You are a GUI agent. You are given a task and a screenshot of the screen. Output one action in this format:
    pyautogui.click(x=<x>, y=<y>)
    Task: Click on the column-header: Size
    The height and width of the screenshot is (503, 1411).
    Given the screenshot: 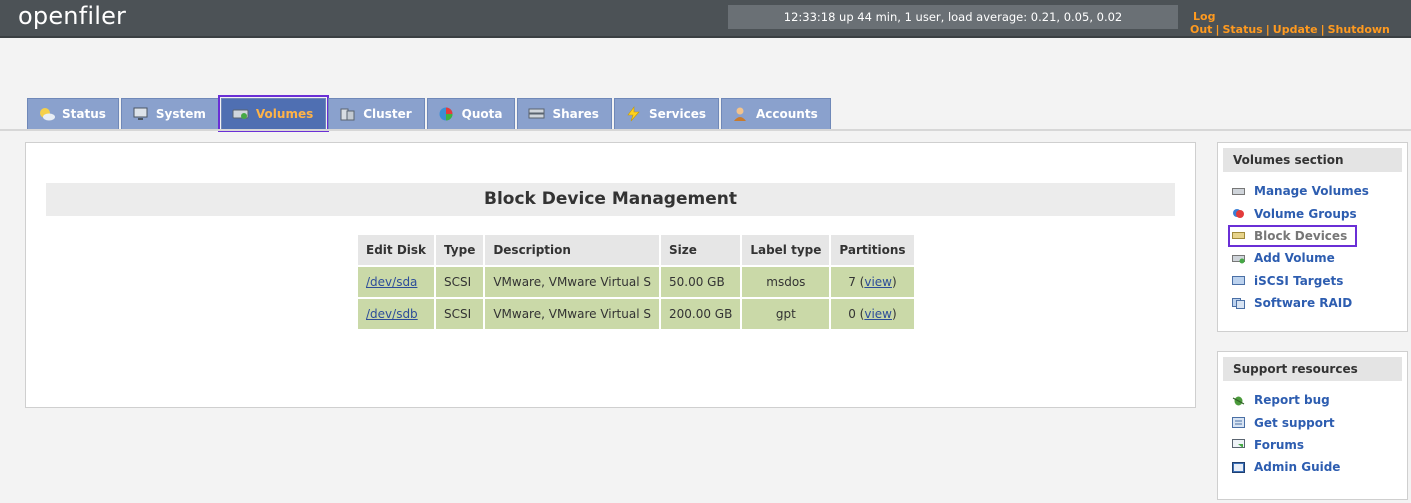 What is the action you would take?
    pyautogui.click(x=700, y=250)
    